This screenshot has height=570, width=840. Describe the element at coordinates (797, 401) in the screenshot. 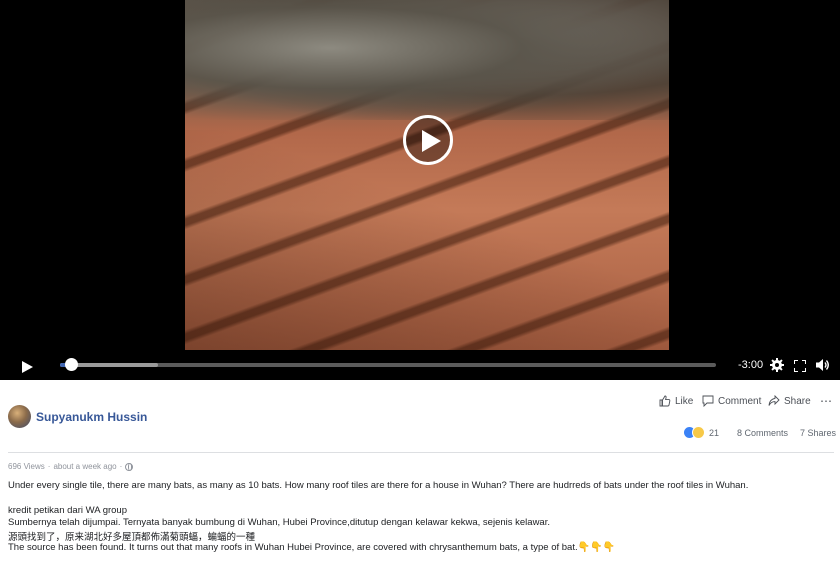

I see `share-label: Share` at that location.